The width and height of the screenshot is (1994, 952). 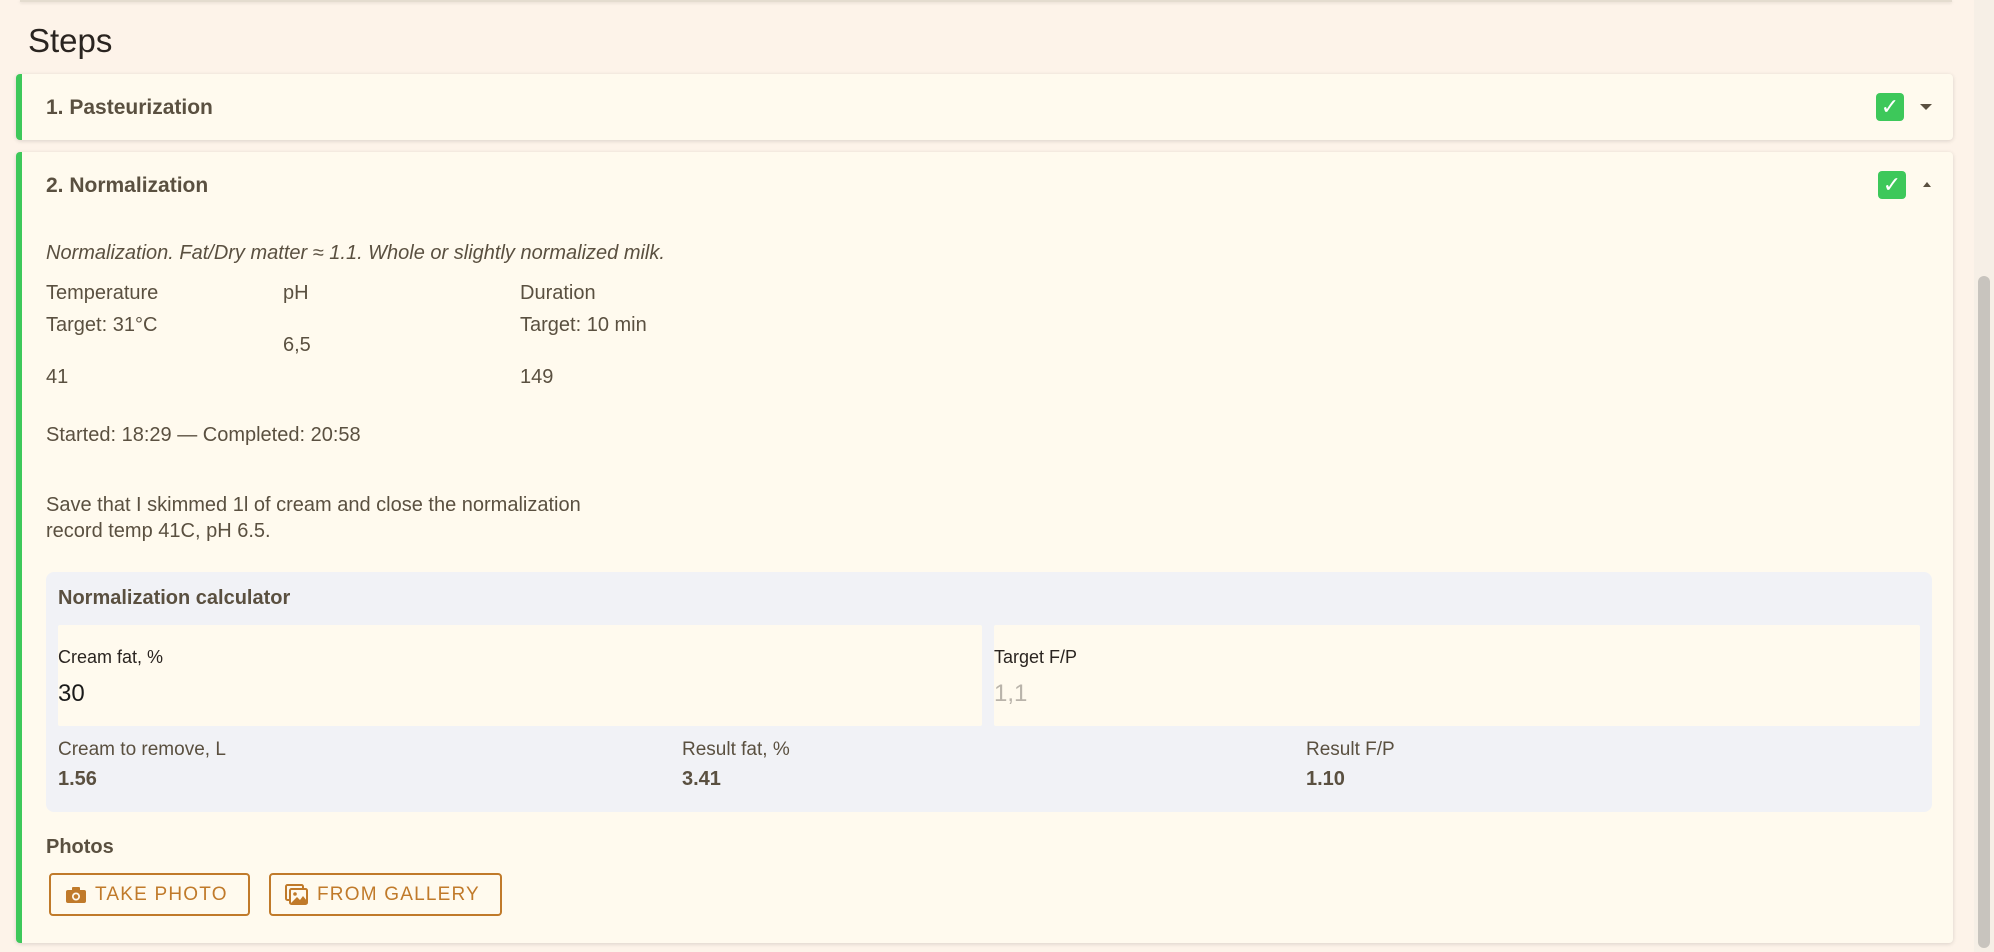 I want to click on take-photo-label: TAKE PHOTO, so click(x=161, y=894).